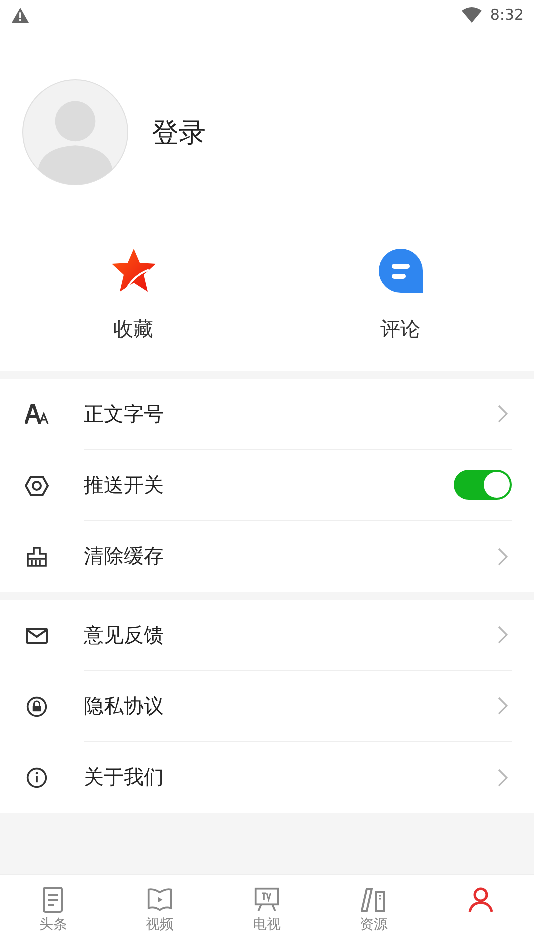  Describe the element at coordinates (124, 635) in the screenshot. I see `menu-item-label: 意见反馈` at that location.